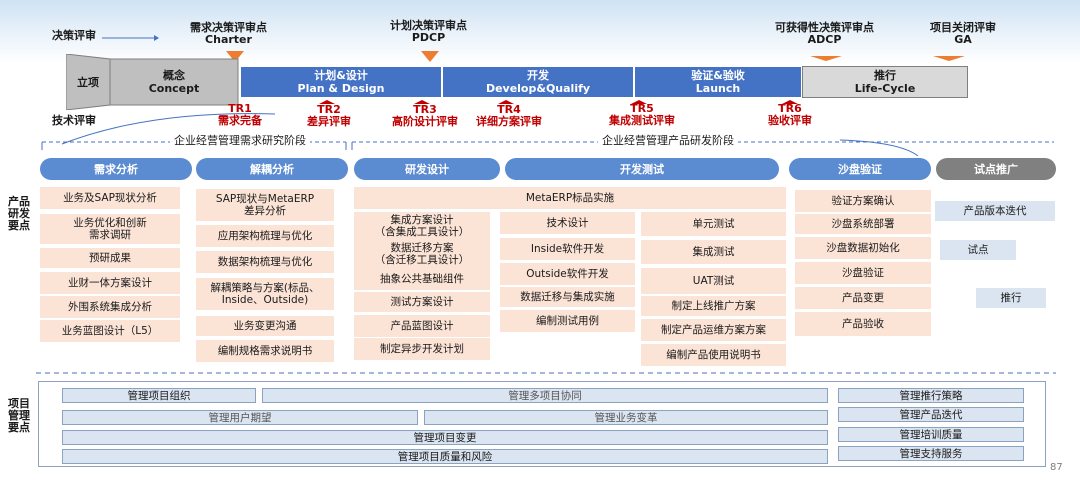  Describe the element at coordinates (174, 82) in the screenshot. I see `stage-concept: 概念 Concept` at that location.